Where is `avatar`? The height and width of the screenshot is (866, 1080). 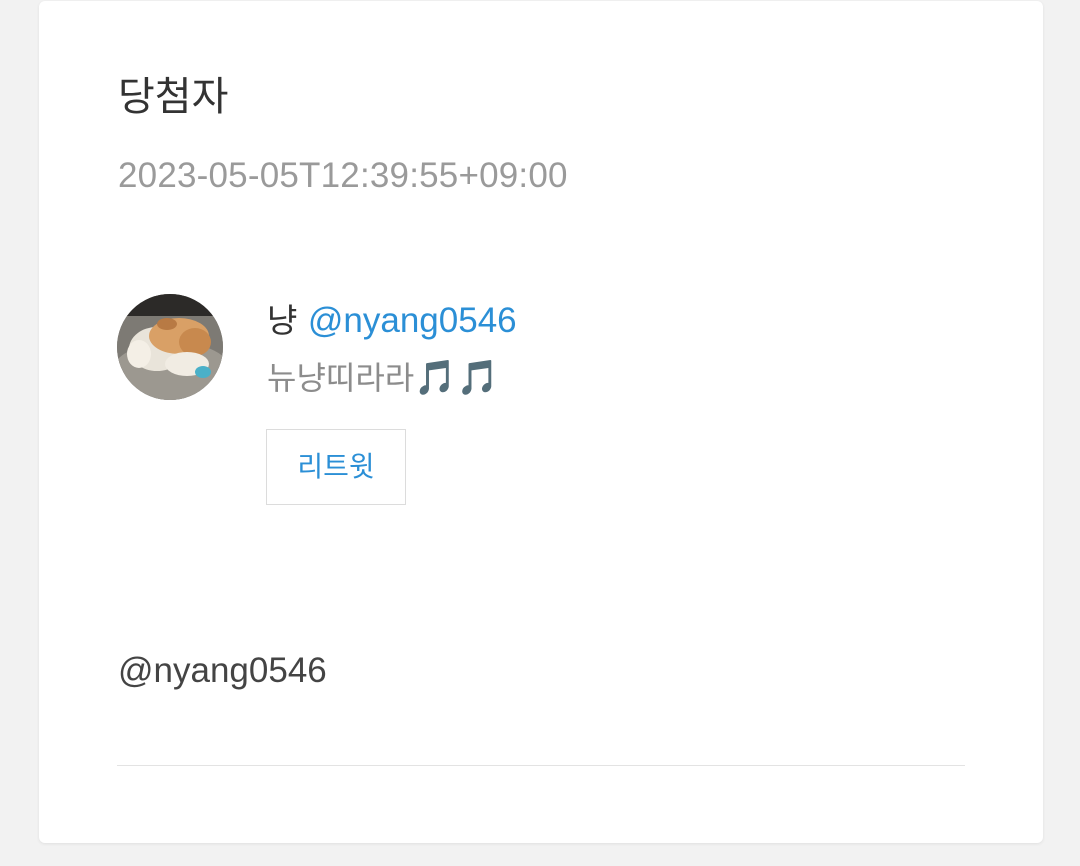 avatar is located at coordinates (170, 347).